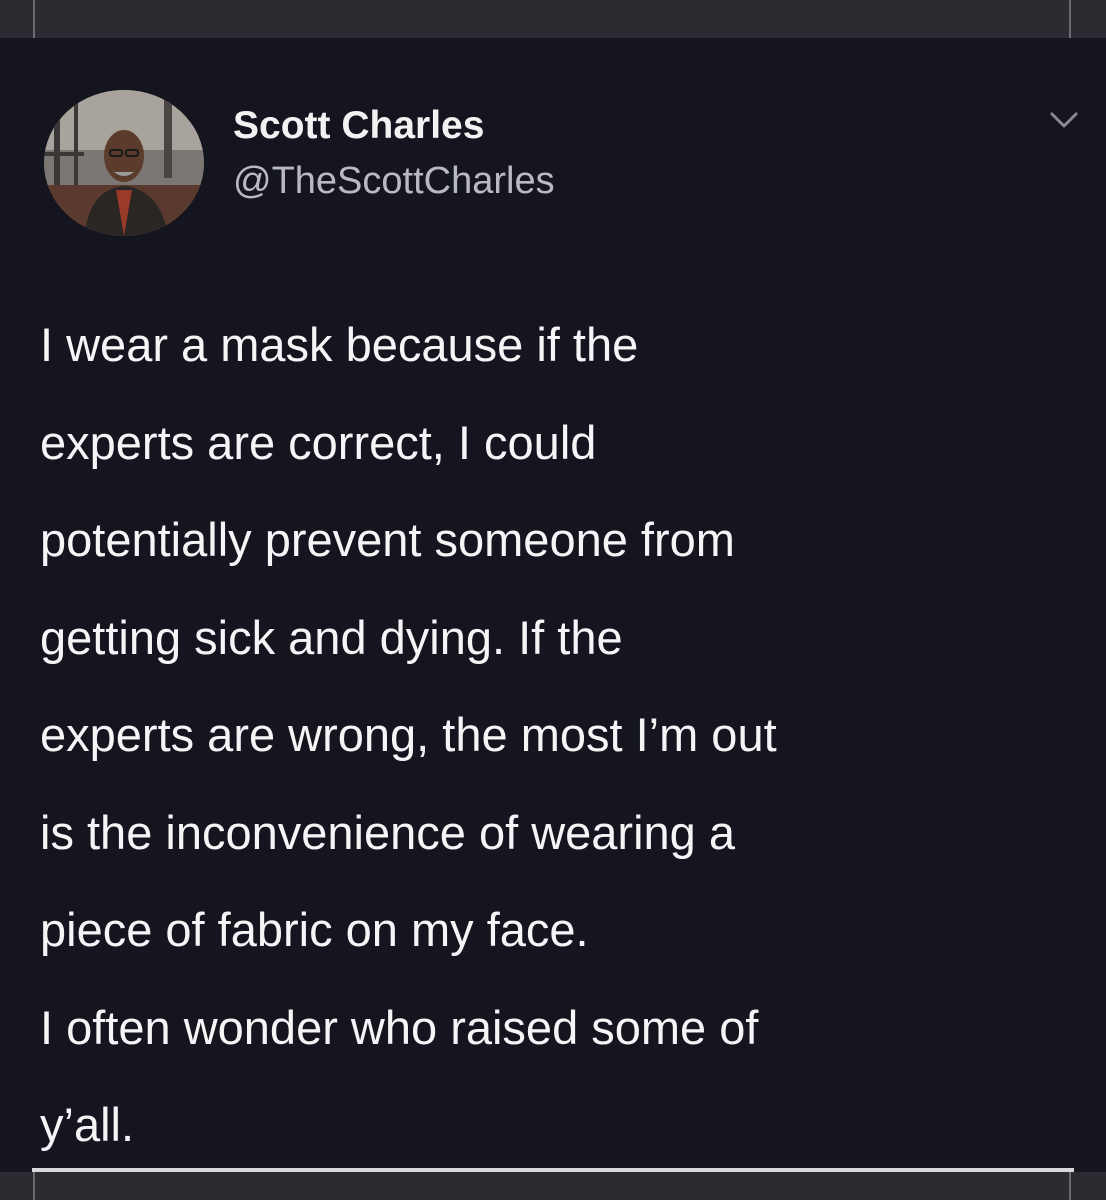 The image size is (1106, 1200). I want to click on cropped-top-strip, so click(553, 19).